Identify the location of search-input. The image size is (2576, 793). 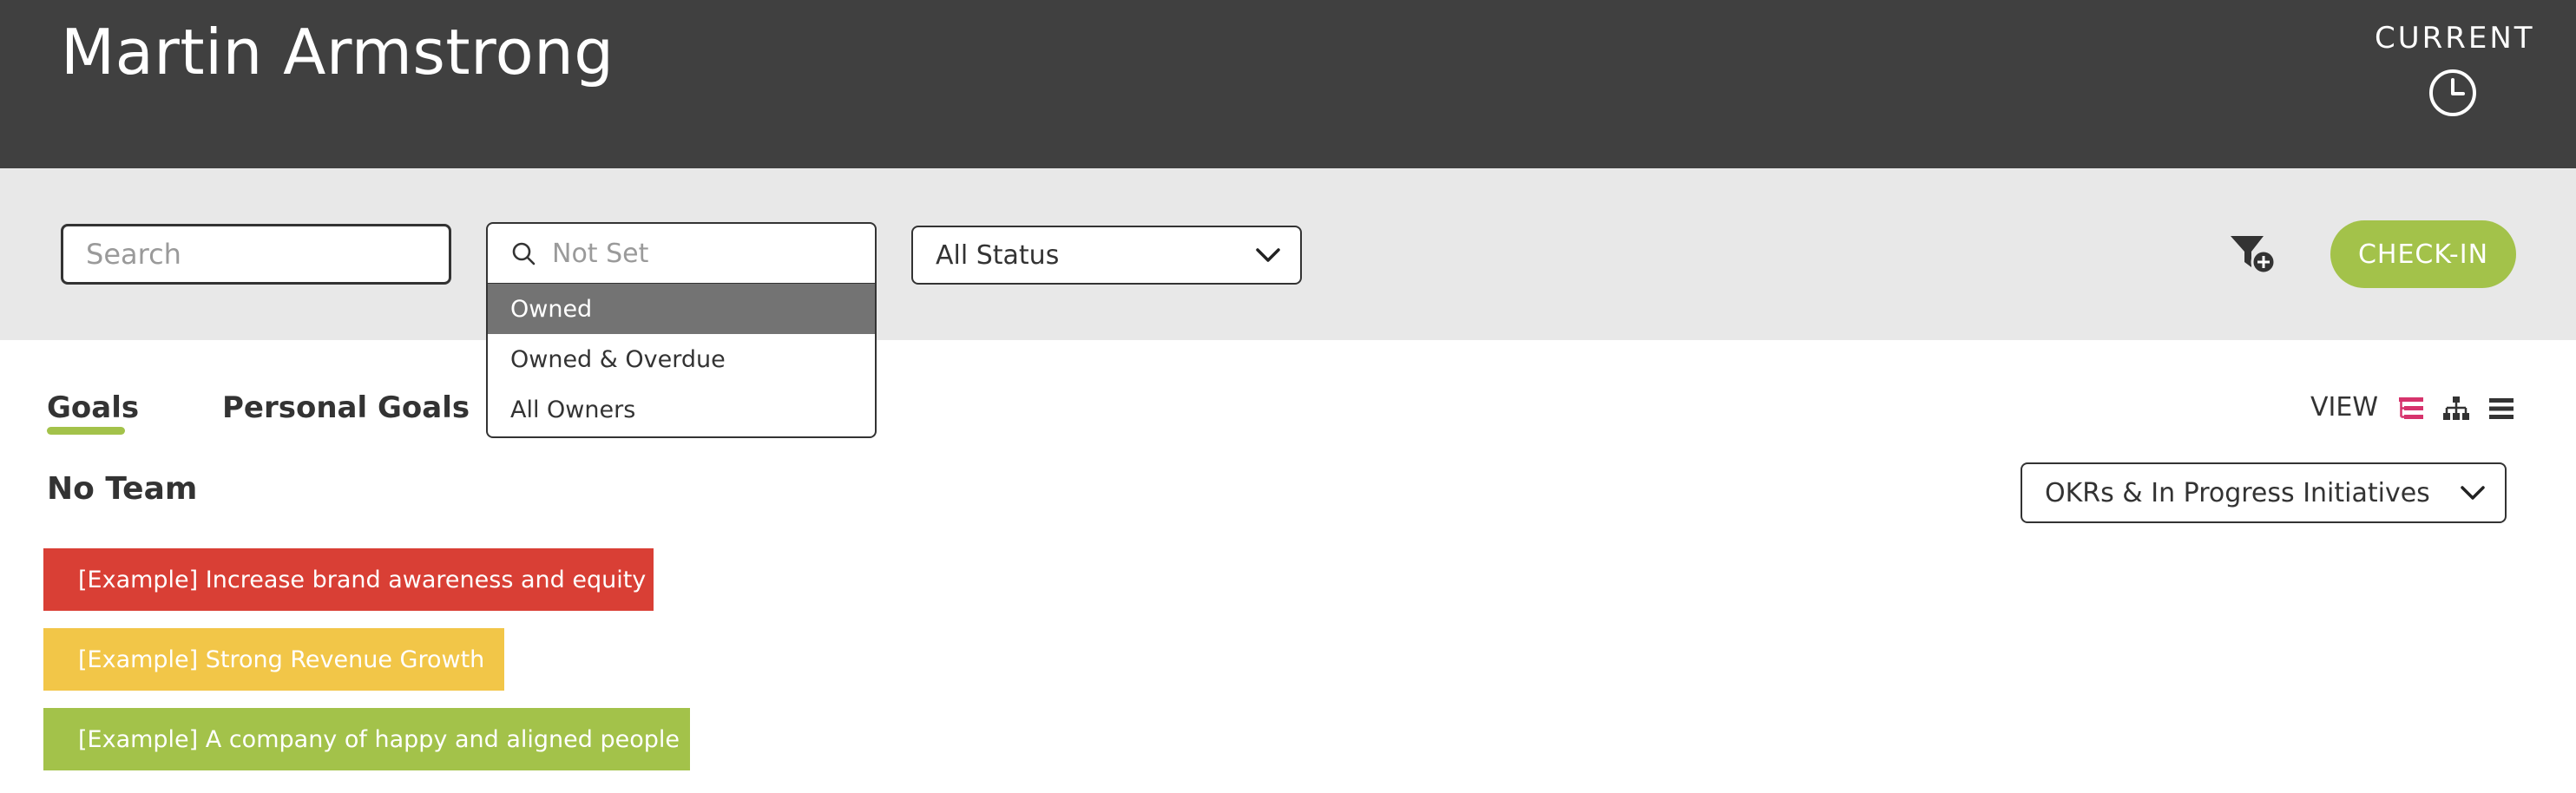
(256, 255).